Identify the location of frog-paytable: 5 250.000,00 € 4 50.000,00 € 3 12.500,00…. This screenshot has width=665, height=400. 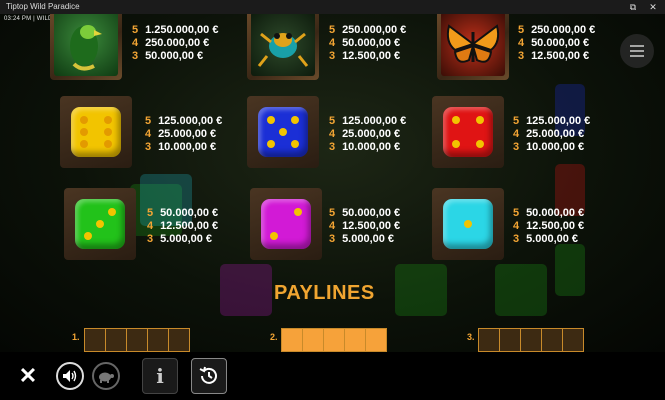
(368, 43).